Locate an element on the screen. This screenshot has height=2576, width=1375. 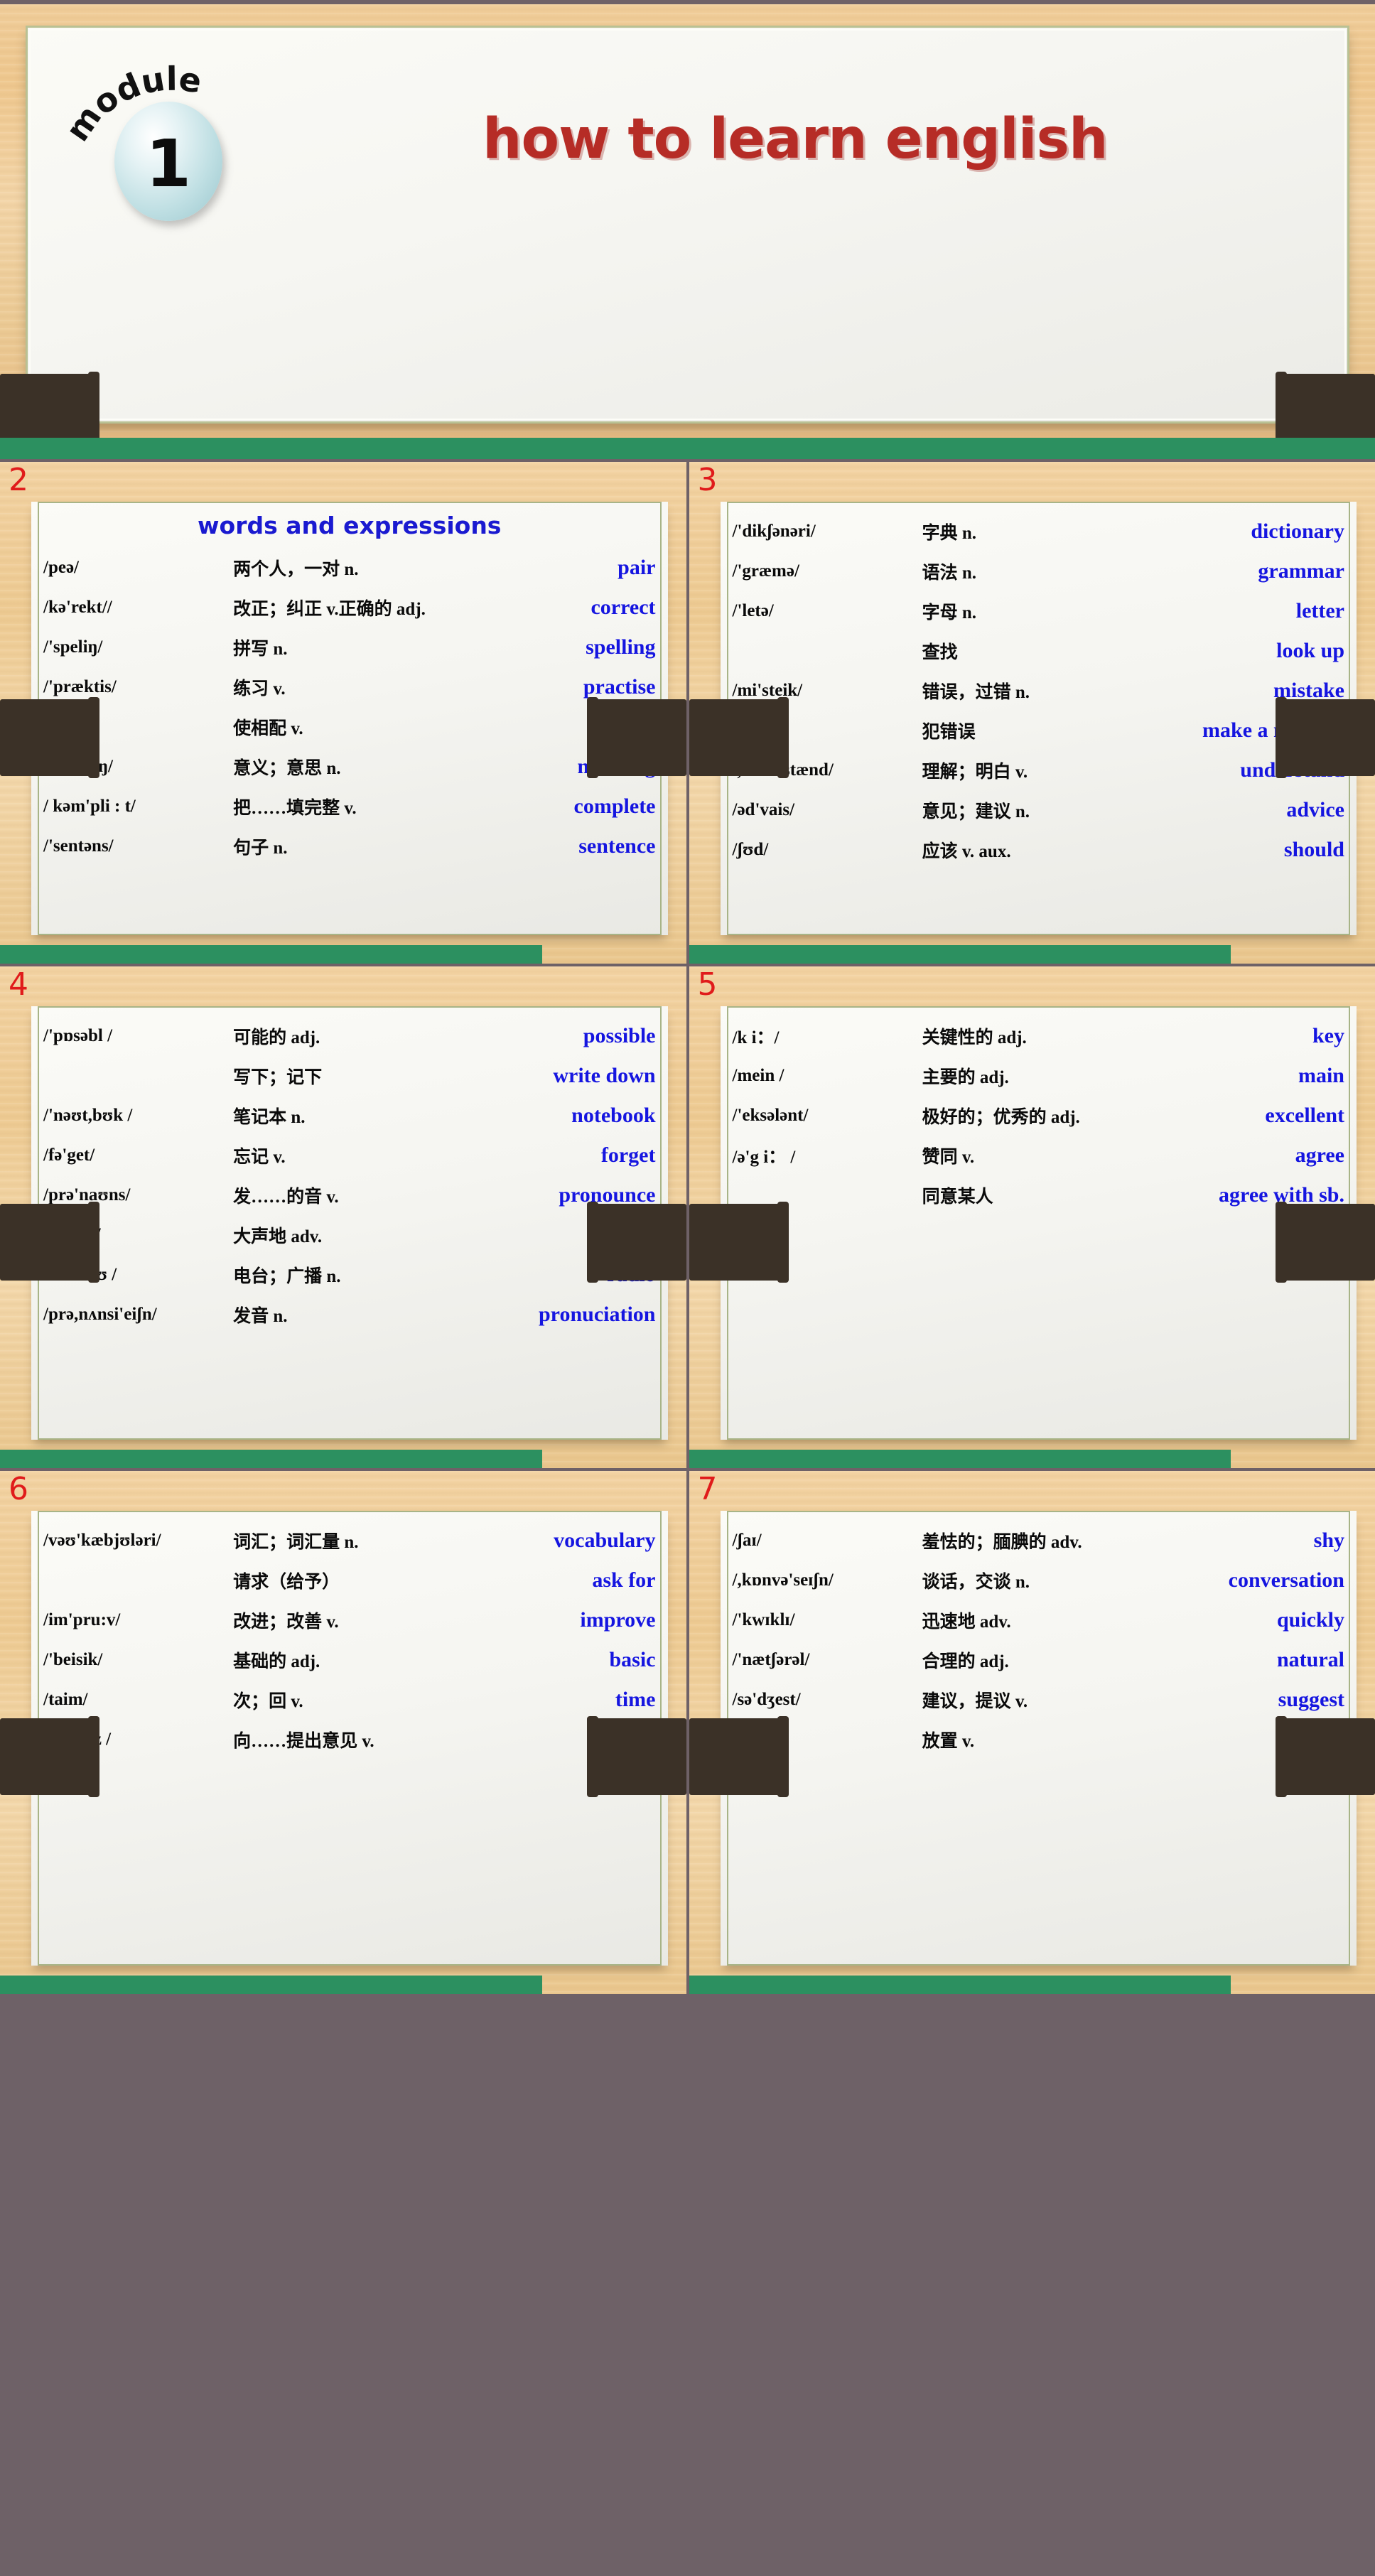
word-row: /mi'steik/错误，过错 n. mistake is located at coordinates (1039, 691).